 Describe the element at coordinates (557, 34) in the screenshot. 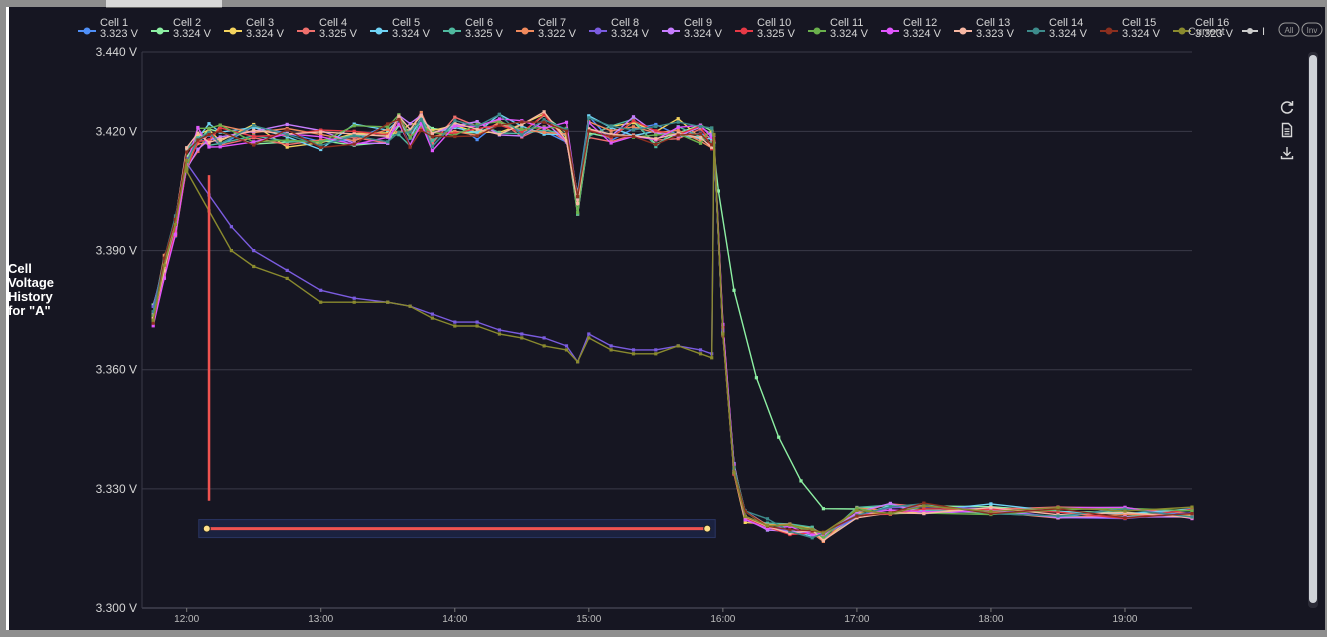

I see `legend-value-cell-7: 3.322 V` at that location.